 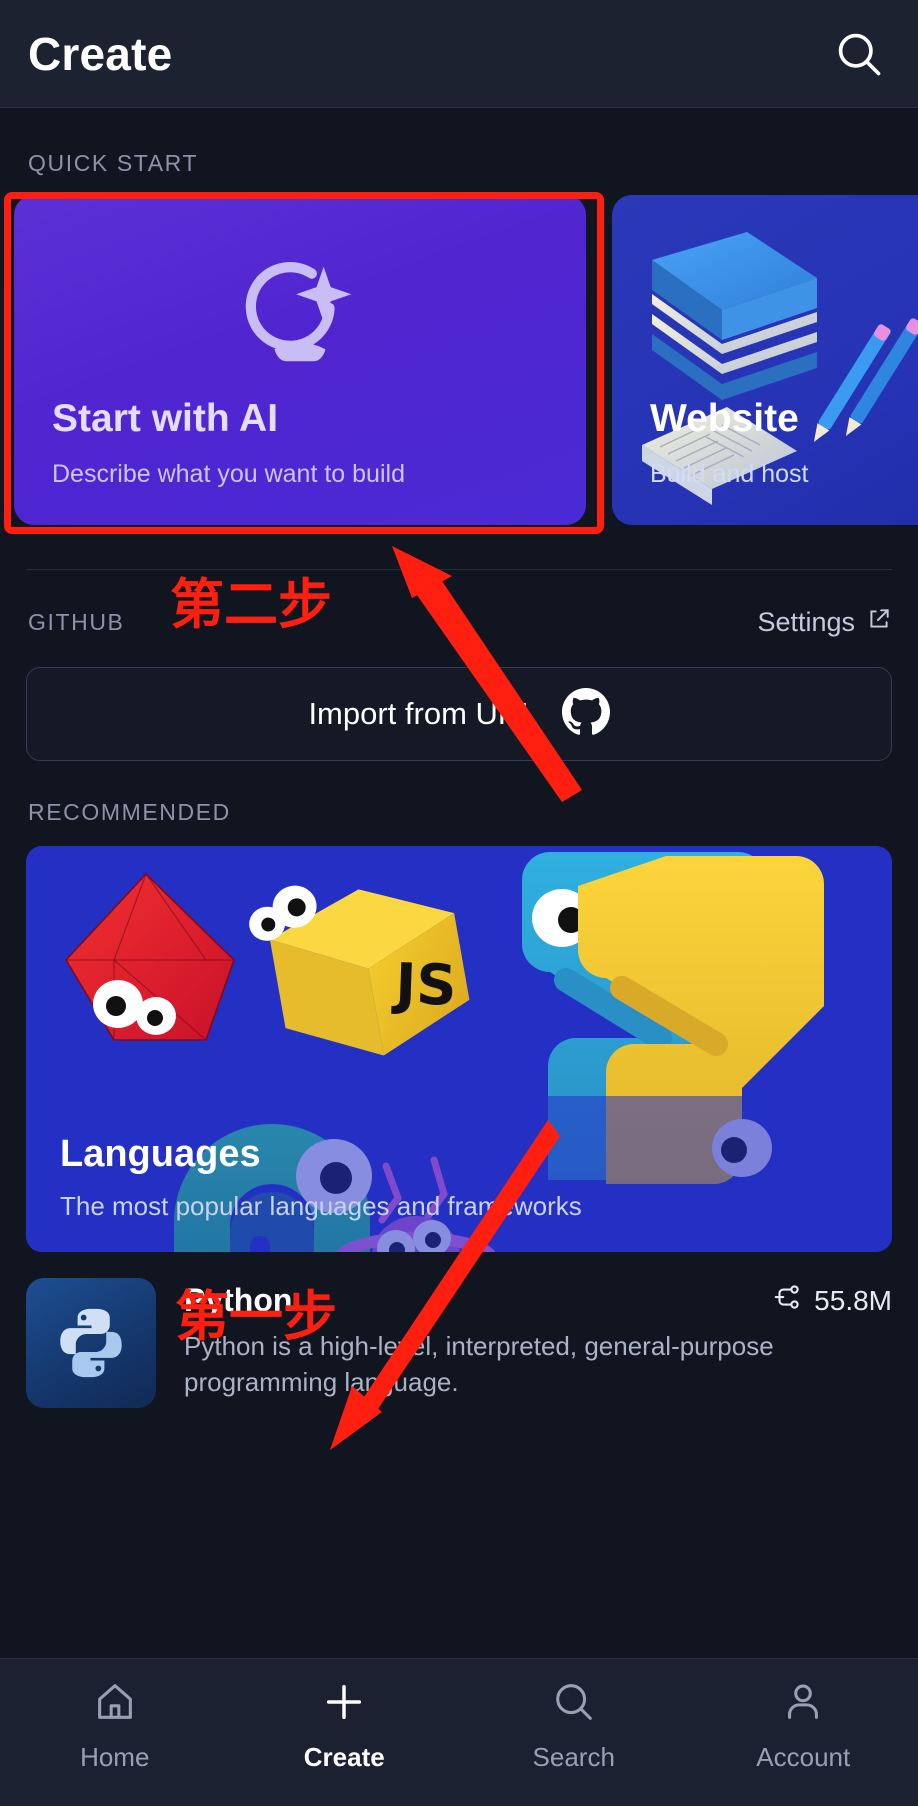 What do you see at coordinates (228, 474) in the screenshot?
I see `quick-start-card-subtitle: Describe what you want to build` at bounding box center [228, 474].